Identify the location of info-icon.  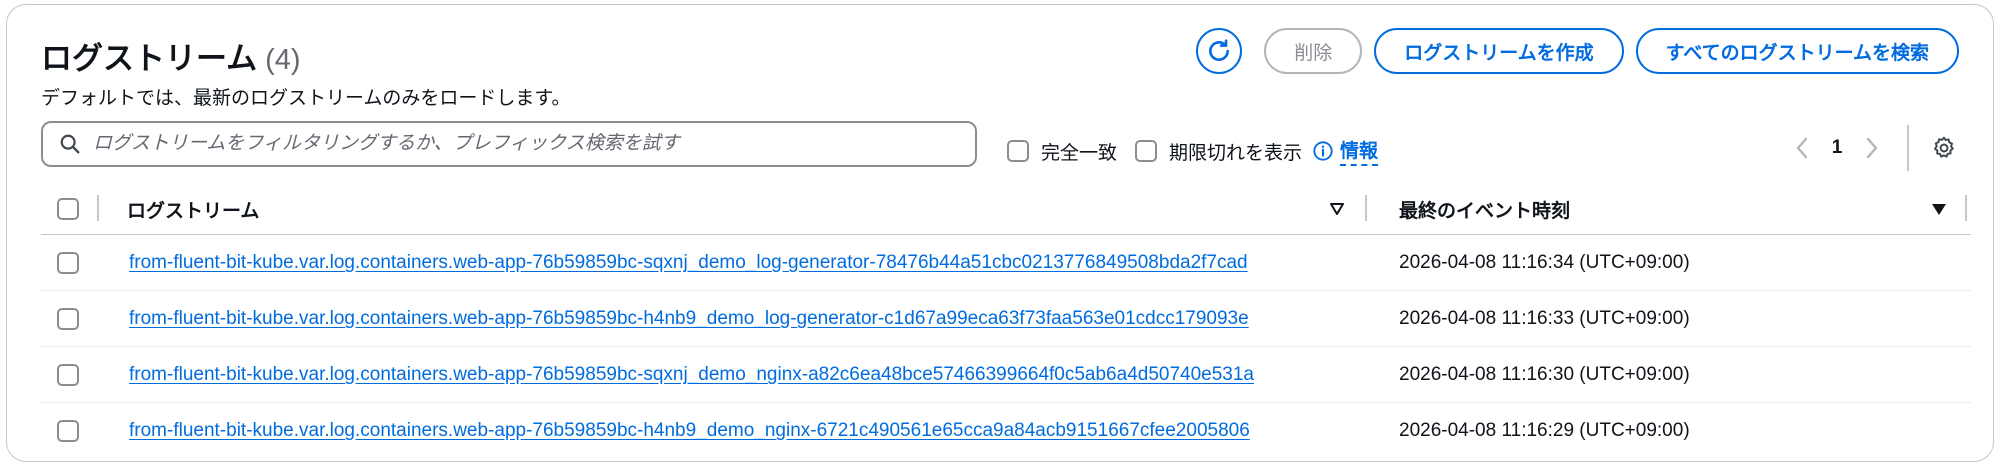
(1323, 151).